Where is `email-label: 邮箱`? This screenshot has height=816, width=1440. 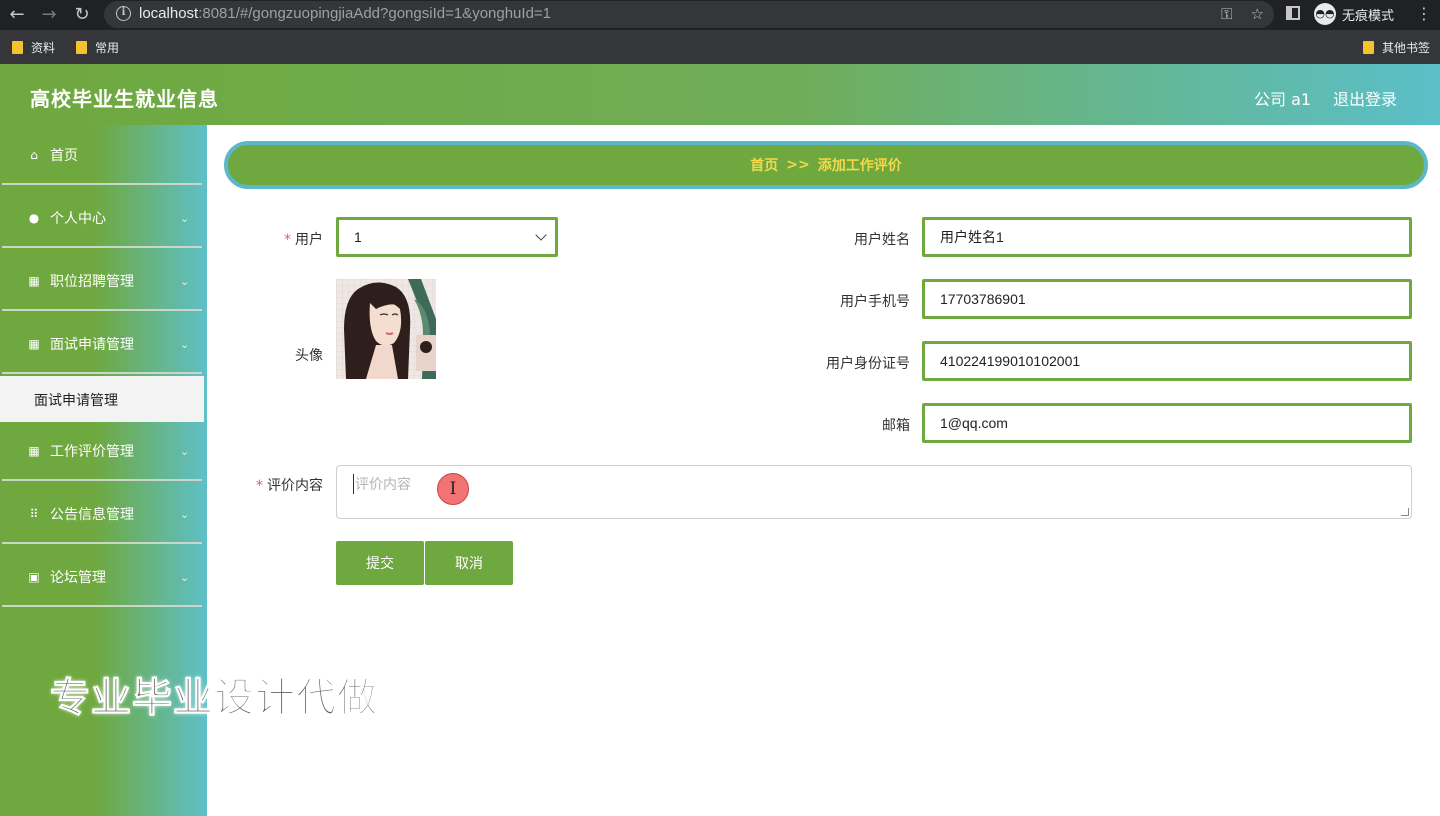 email-label: 邮箱 is located at coordinates (896, 426).